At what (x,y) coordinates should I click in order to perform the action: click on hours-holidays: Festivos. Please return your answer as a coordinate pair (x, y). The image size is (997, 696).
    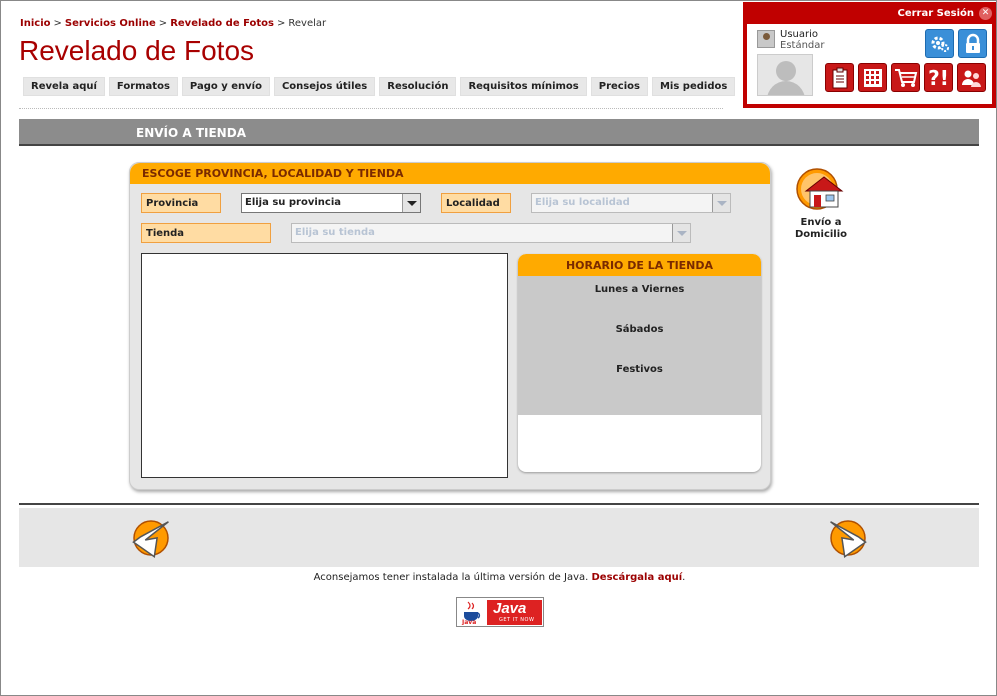
    Looking at the image, I should click on (639, 369).